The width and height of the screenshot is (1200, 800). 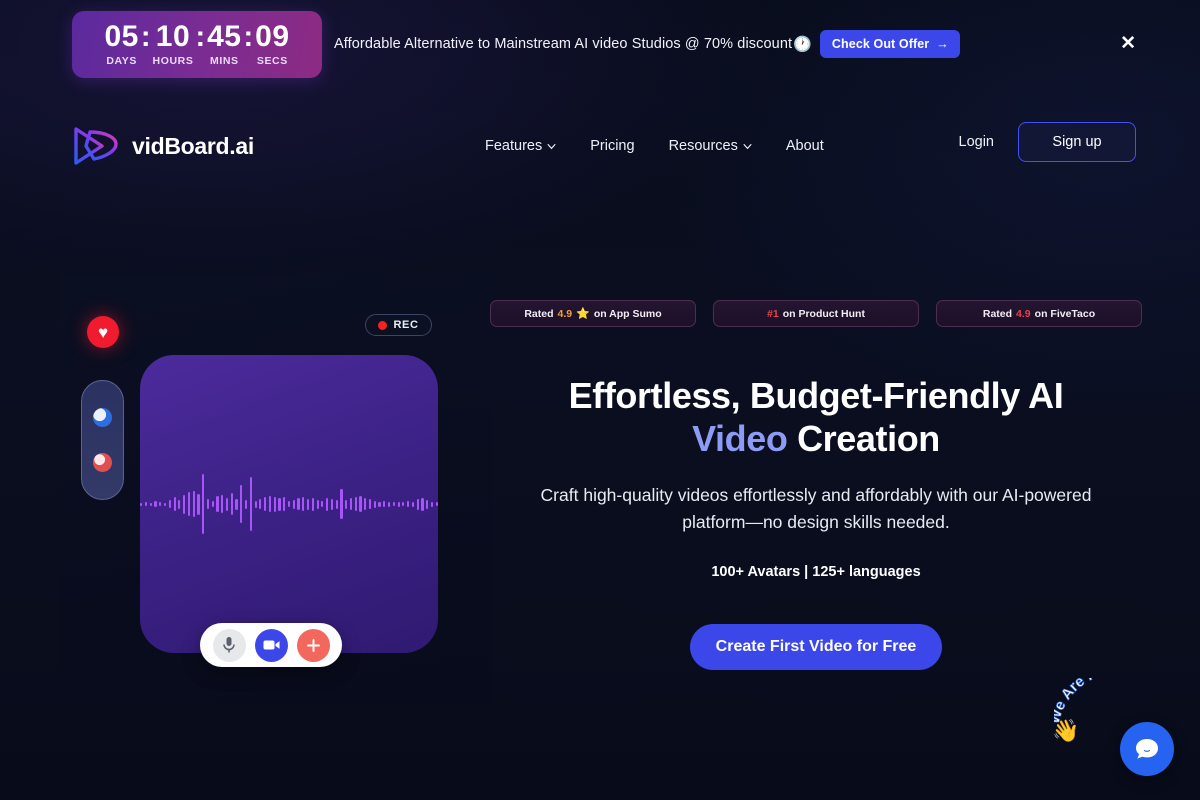 I want to click on check-out-offer-button: Check Out Offer →, so click(x=889, y=44).